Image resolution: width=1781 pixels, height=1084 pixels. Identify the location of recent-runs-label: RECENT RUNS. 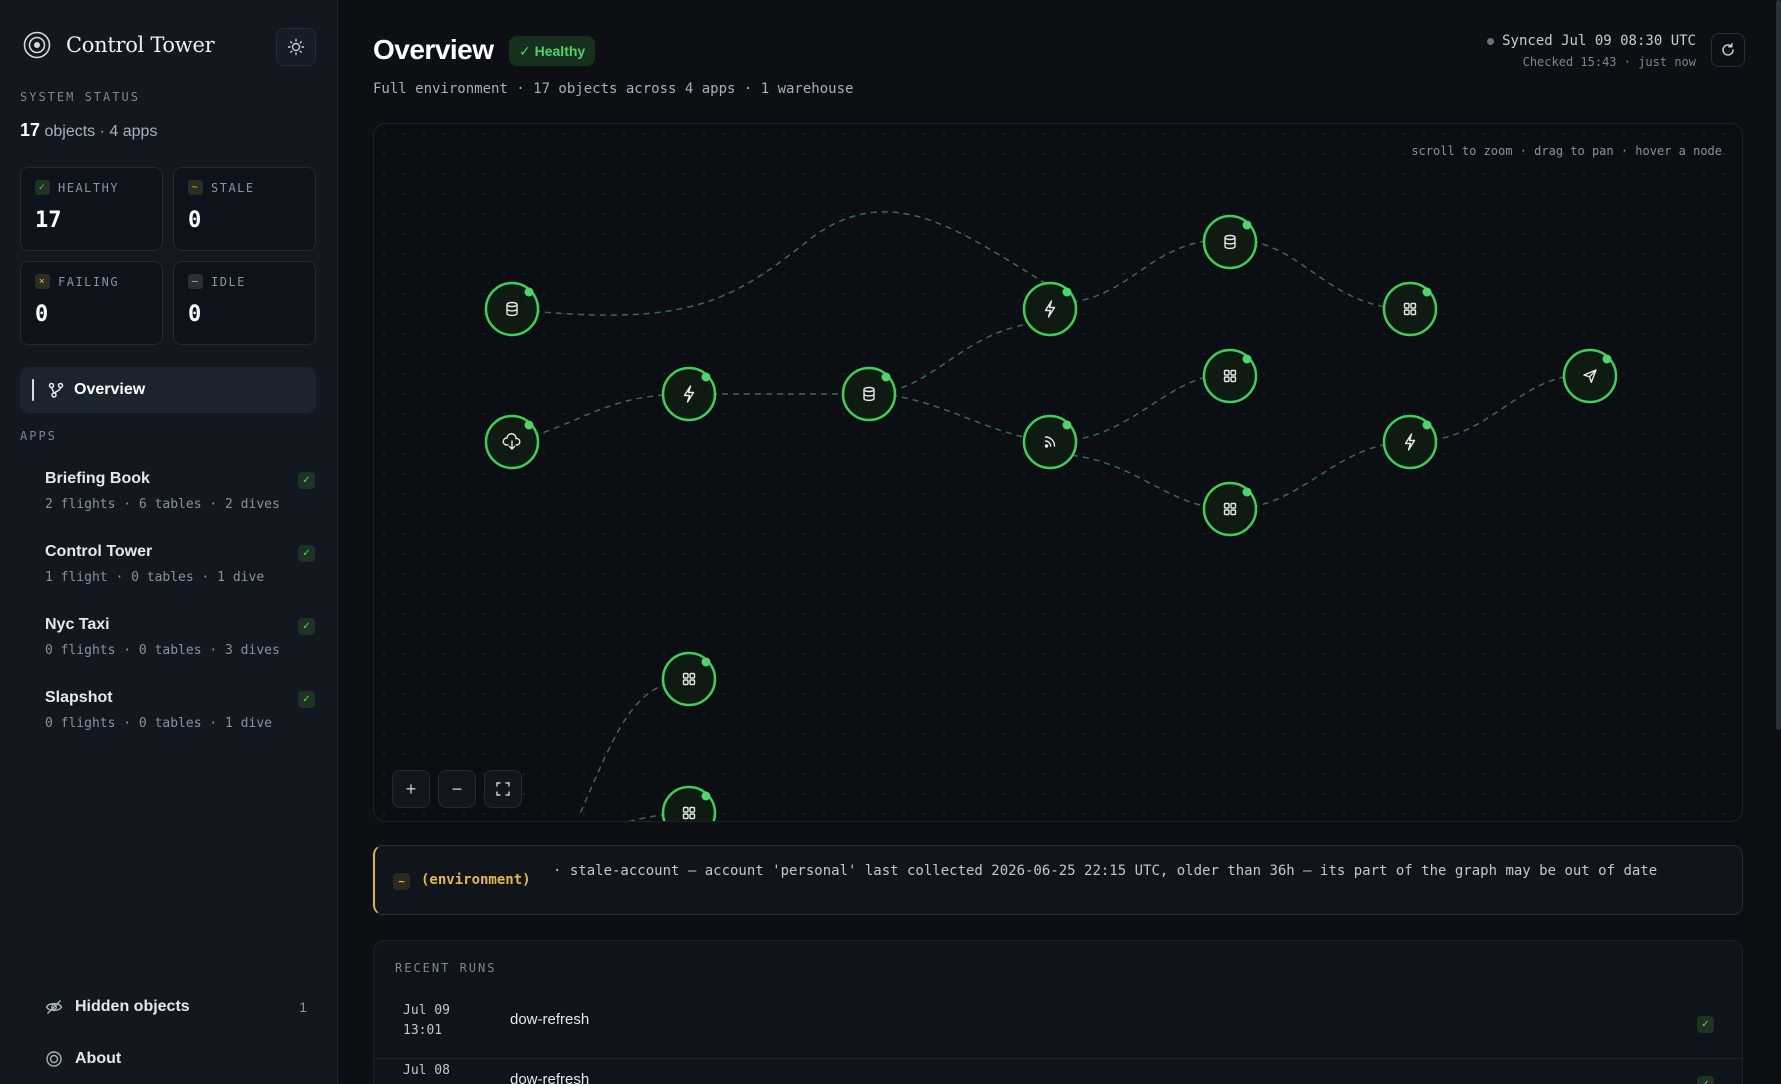
(446, 968).